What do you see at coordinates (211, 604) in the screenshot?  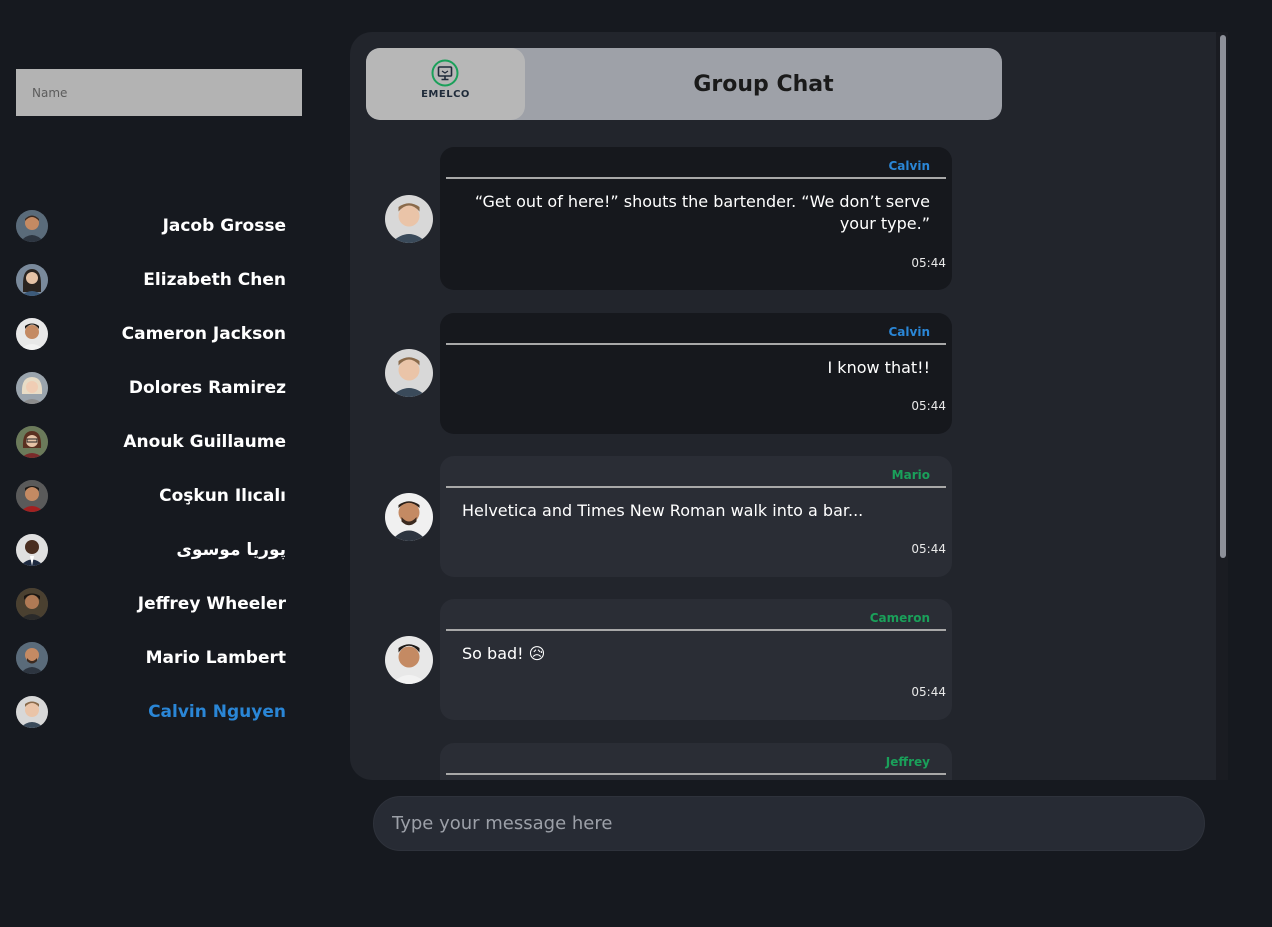 I see `user-name: Jeffrey Wheeler` at bounding box center [211, 604].